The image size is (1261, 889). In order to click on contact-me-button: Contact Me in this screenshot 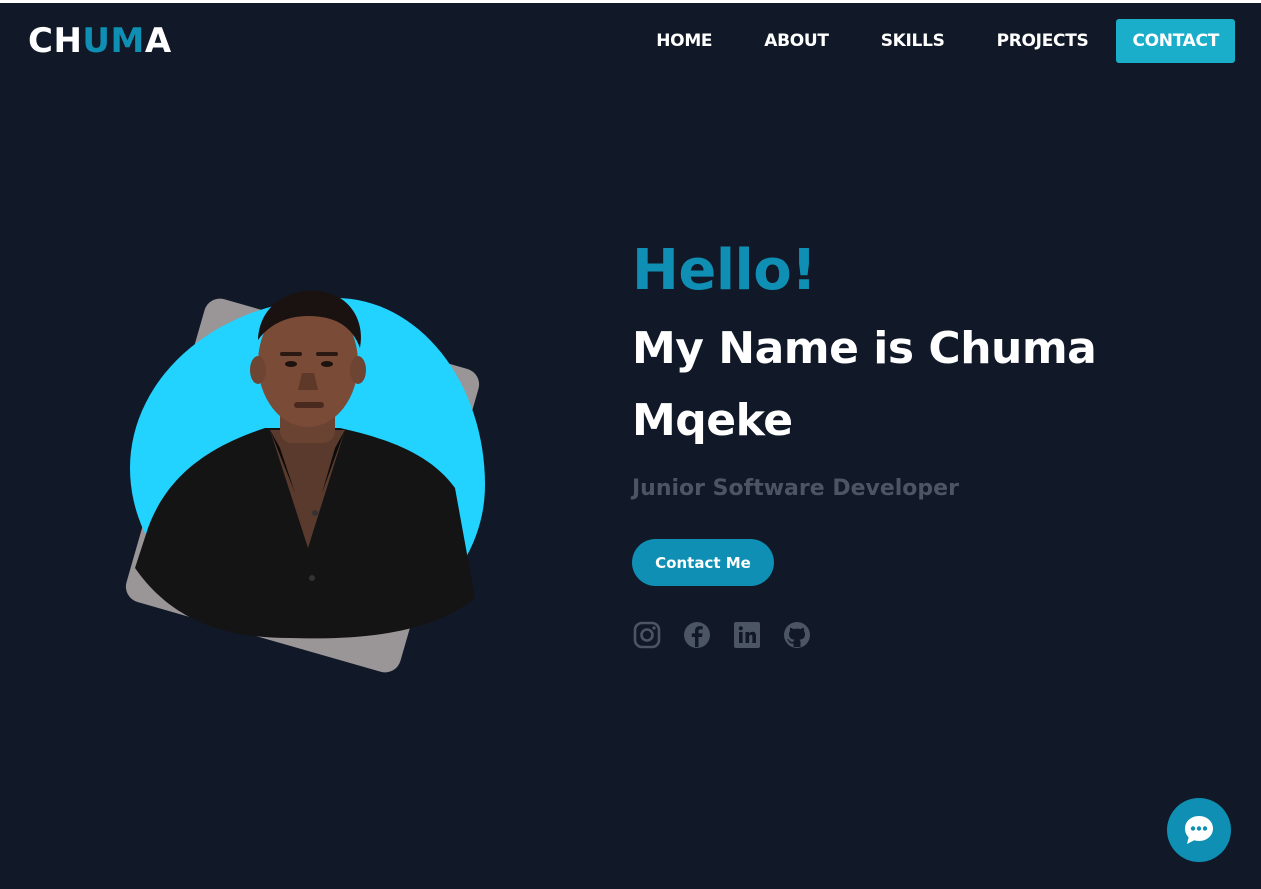, I will do `click(703, 562)`.